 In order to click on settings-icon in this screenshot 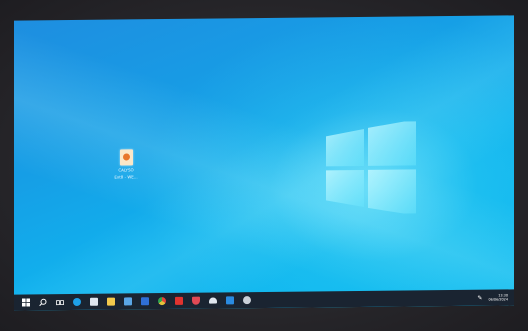, I will do `click(246, 300)`.